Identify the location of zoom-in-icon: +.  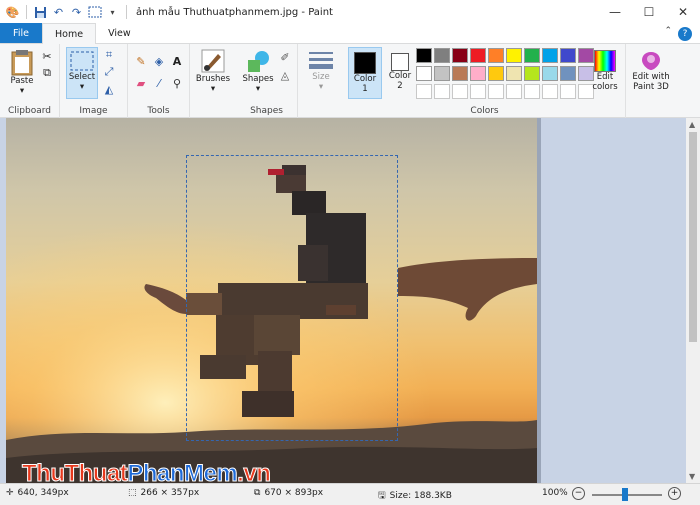
(674, 493).